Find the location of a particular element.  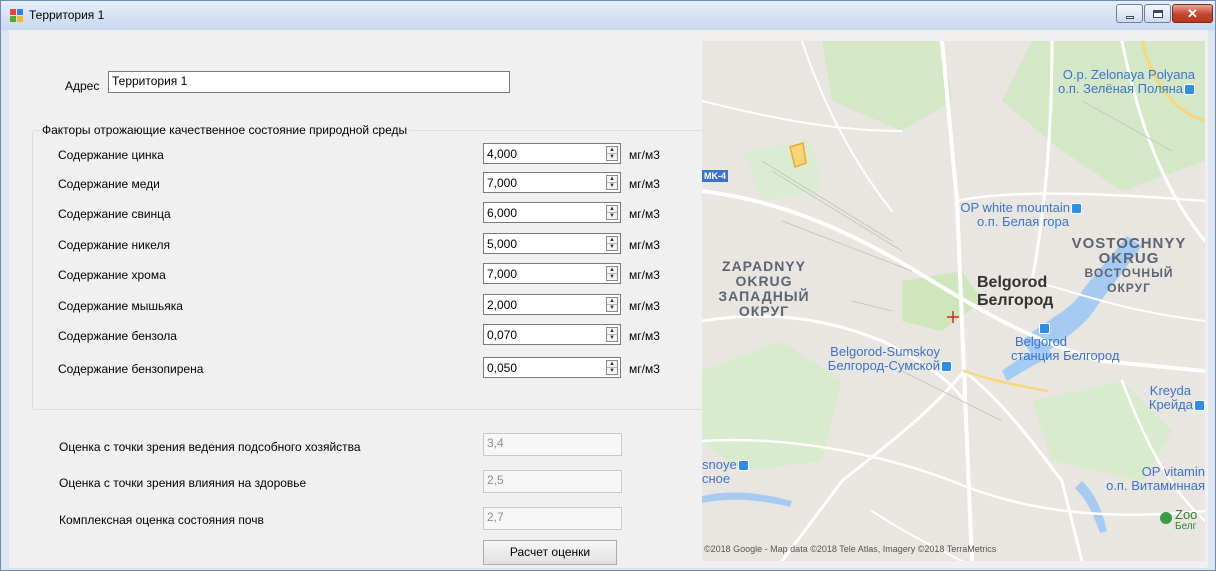

minimize-button is located at coordinates (1129, 13).